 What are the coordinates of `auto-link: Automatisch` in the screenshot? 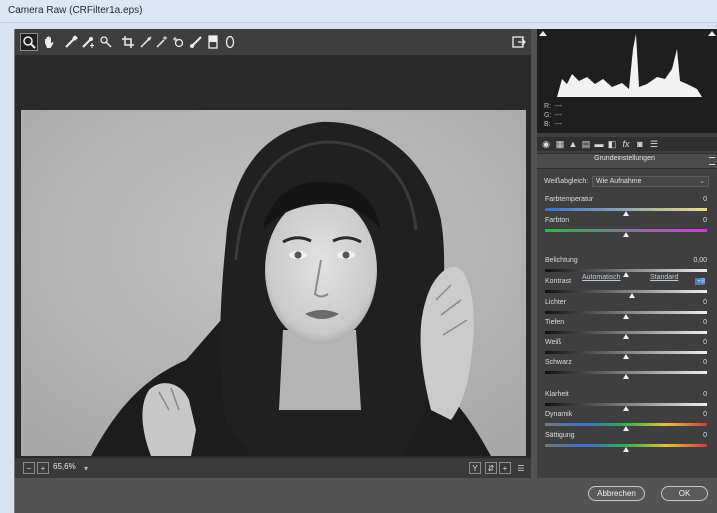 It's located at (601, 277).